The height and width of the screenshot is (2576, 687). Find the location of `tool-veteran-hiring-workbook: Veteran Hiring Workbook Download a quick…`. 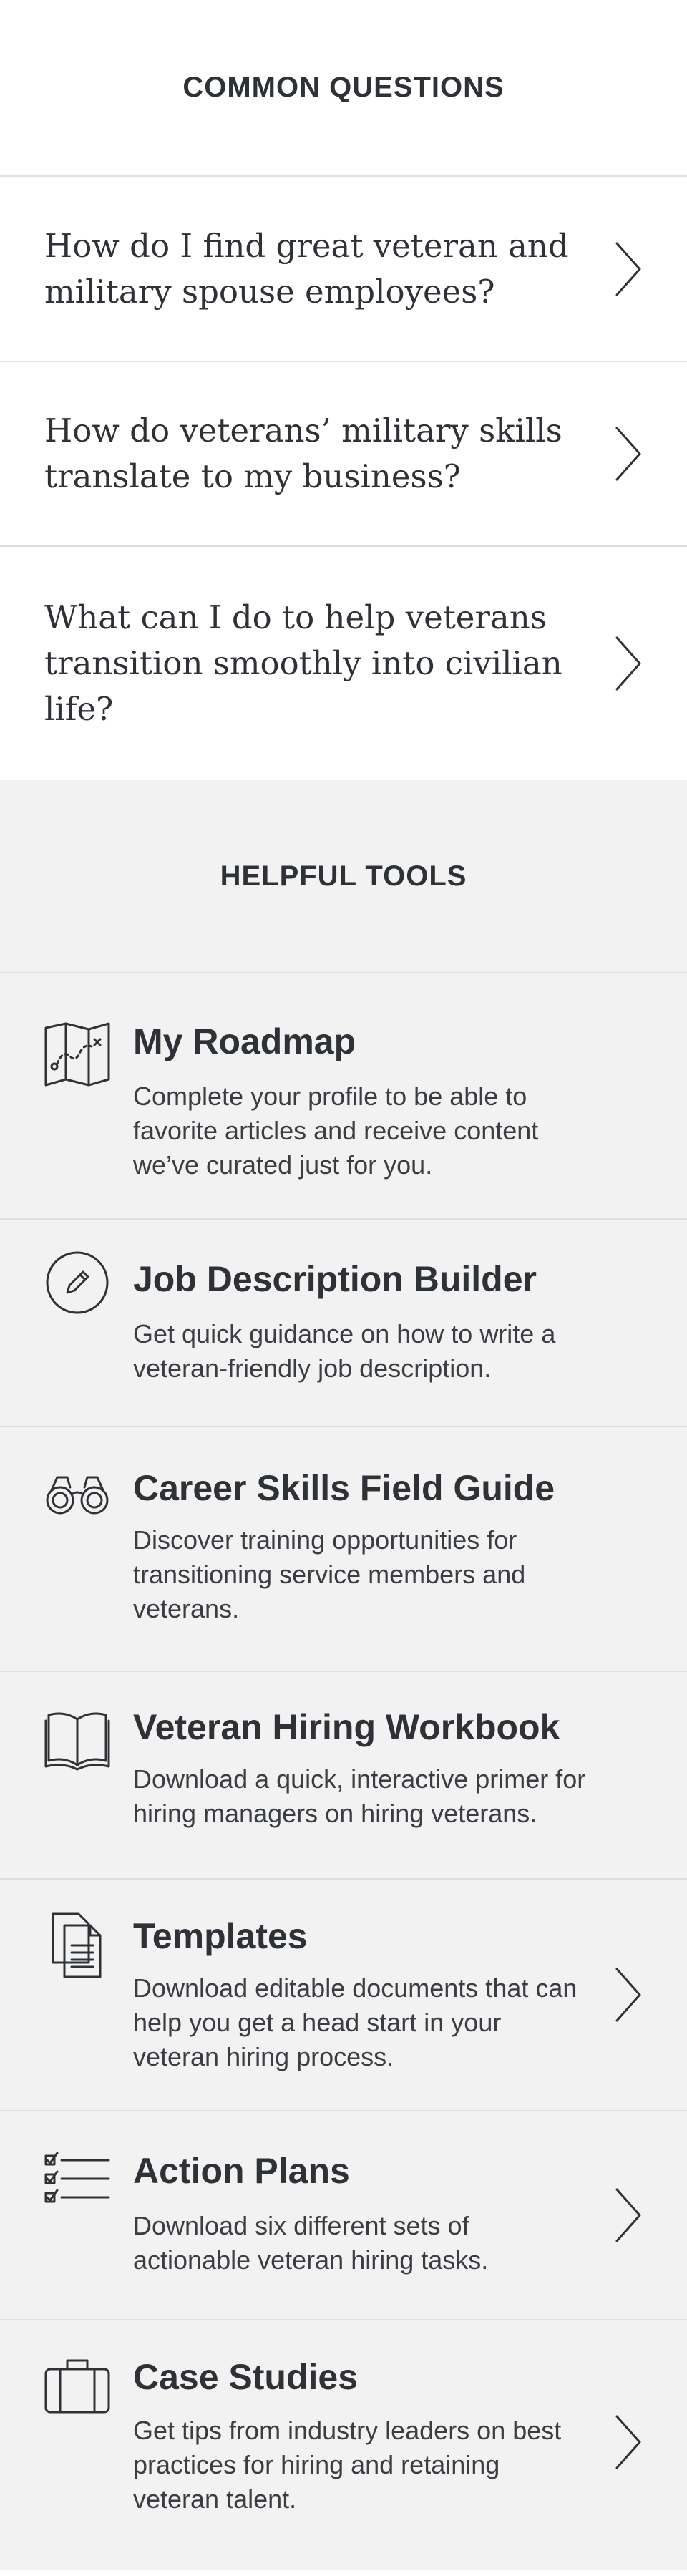

tool-veteran-hiring-workbook: Veteran Hiring Workbook Download a quick… is located at coordinates (343, 1776).